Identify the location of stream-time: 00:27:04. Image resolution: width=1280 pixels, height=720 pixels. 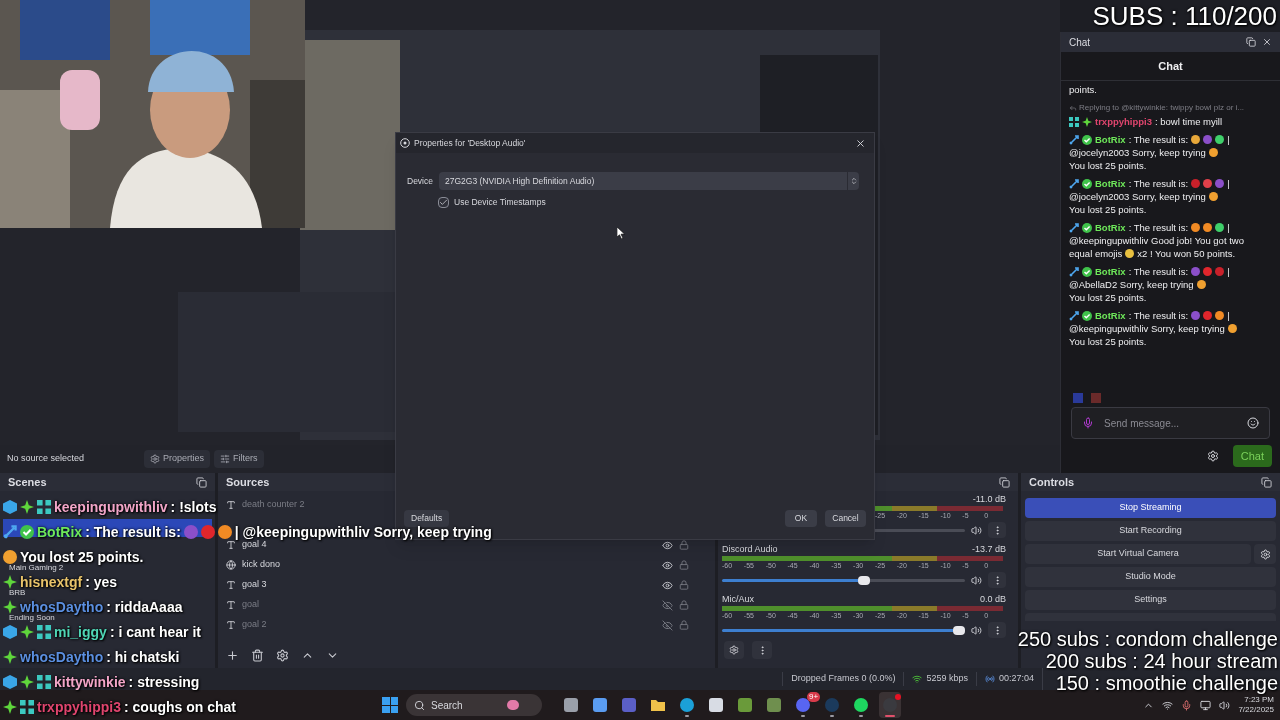
(1016, 679).